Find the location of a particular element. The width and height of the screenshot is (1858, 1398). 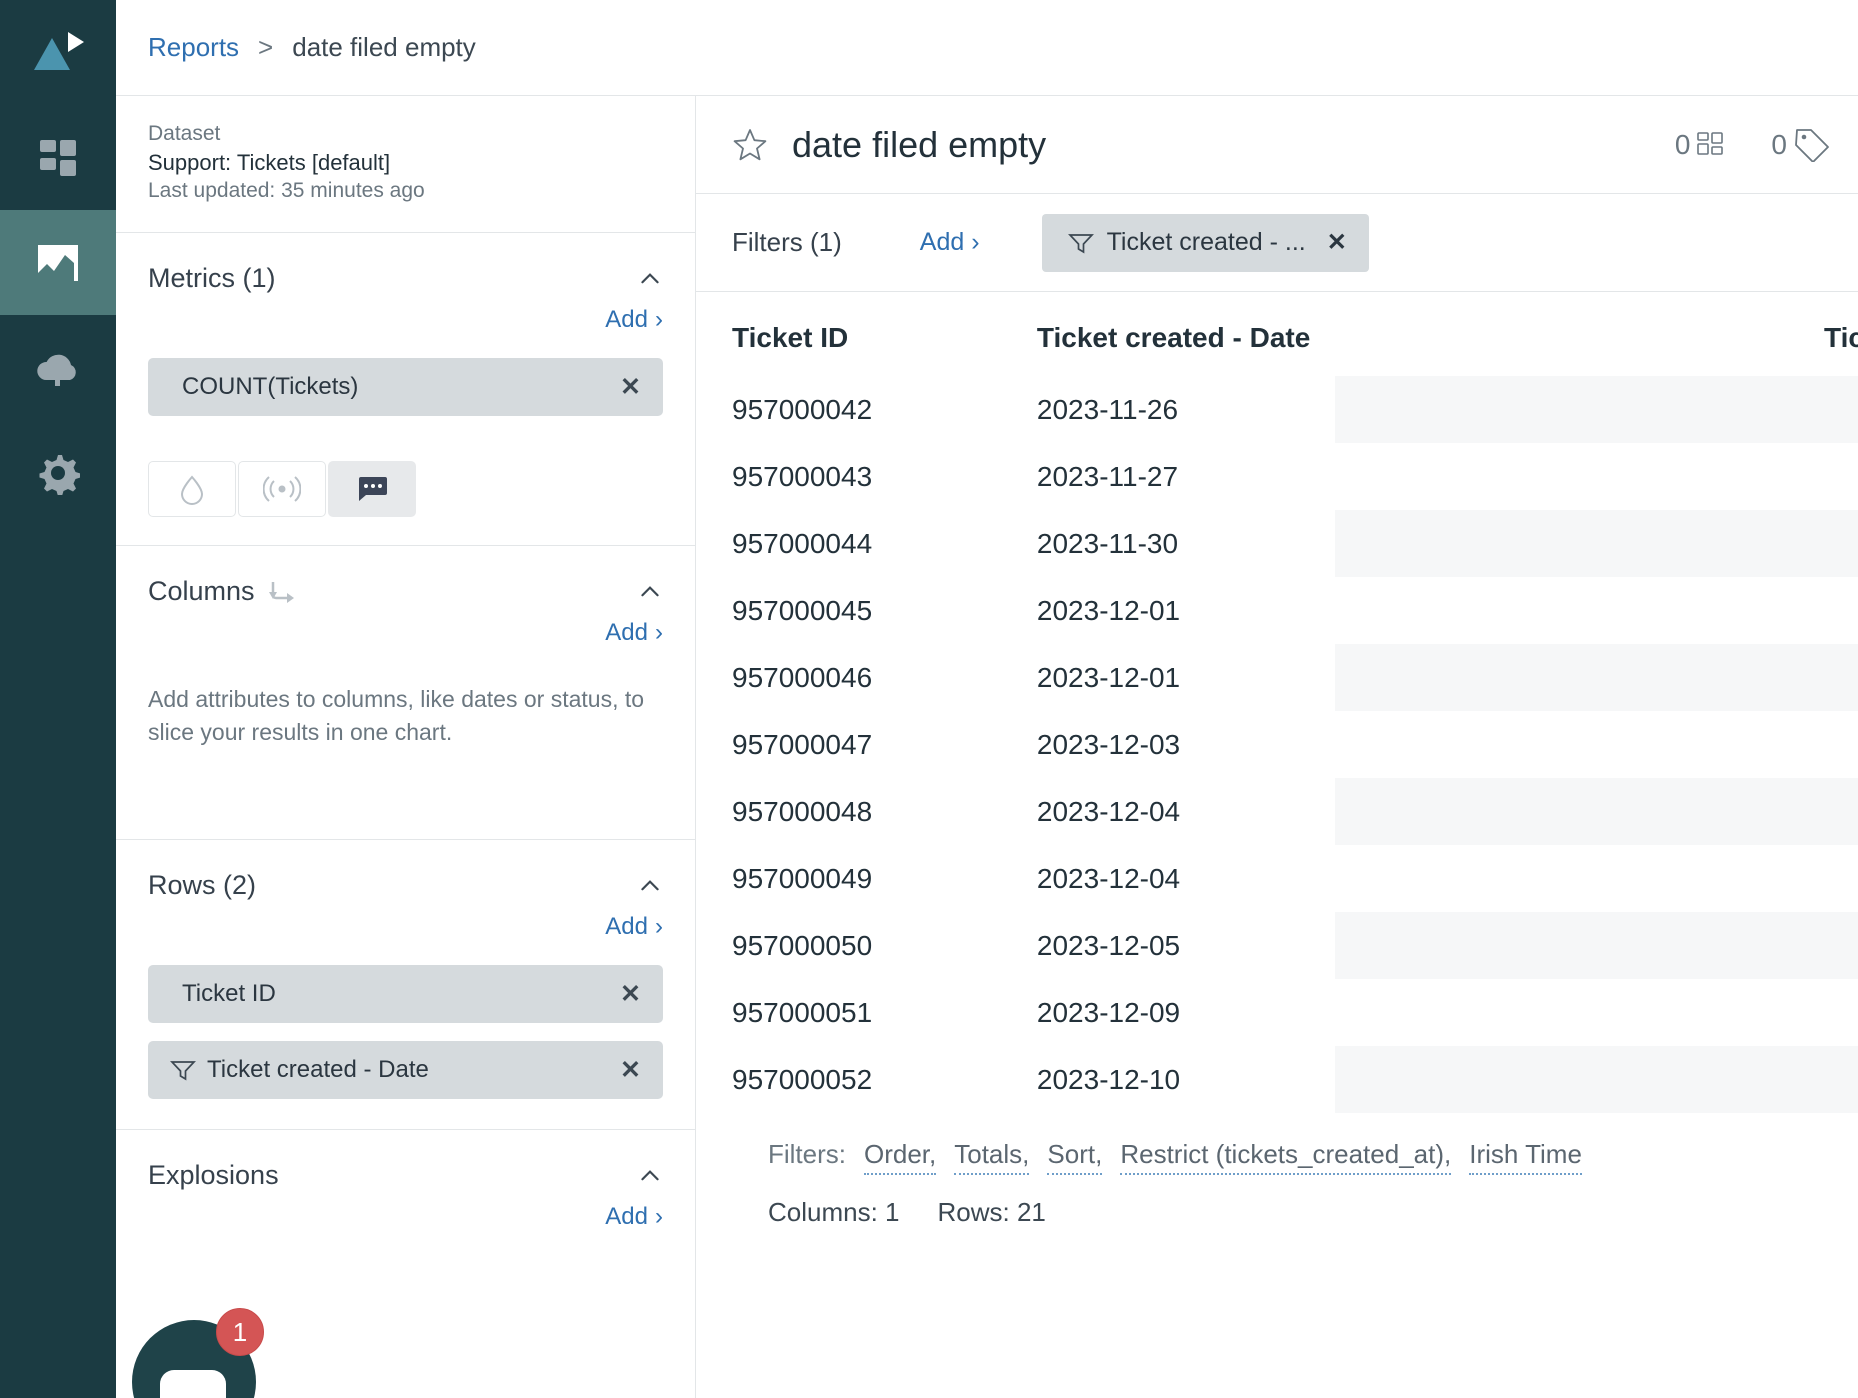

metrics-collapse-chevron-icon is located at coordinates (650, 279).